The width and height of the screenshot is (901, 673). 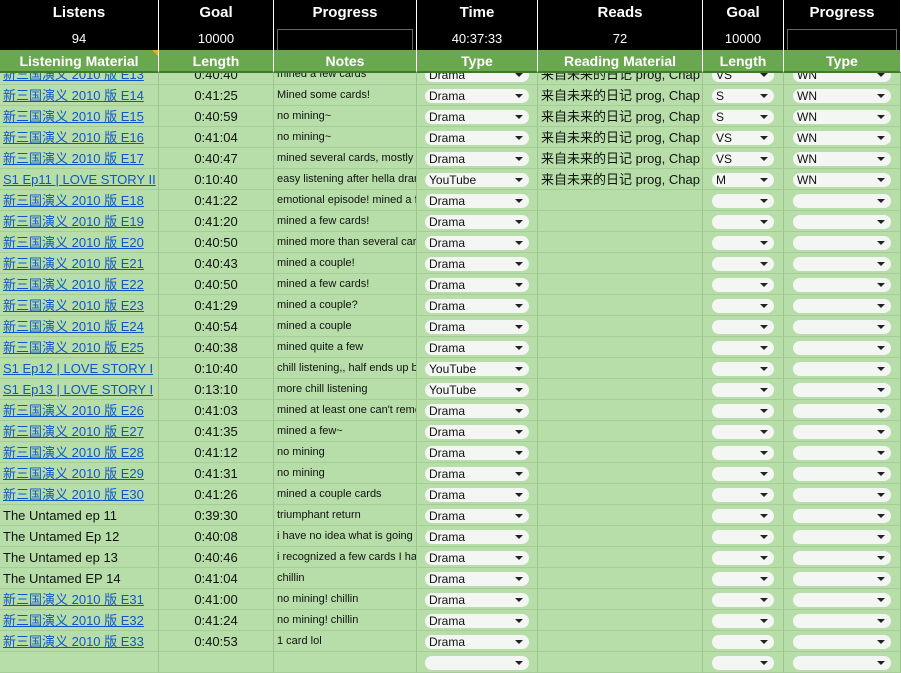 I want to click on listens-header: Listens, so click(x=79, y=13).